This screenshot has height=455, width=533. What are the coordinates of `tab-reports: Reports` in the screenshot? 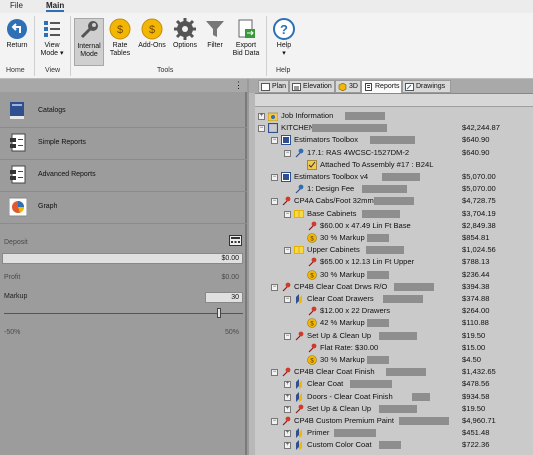 It's located at (381, 86).